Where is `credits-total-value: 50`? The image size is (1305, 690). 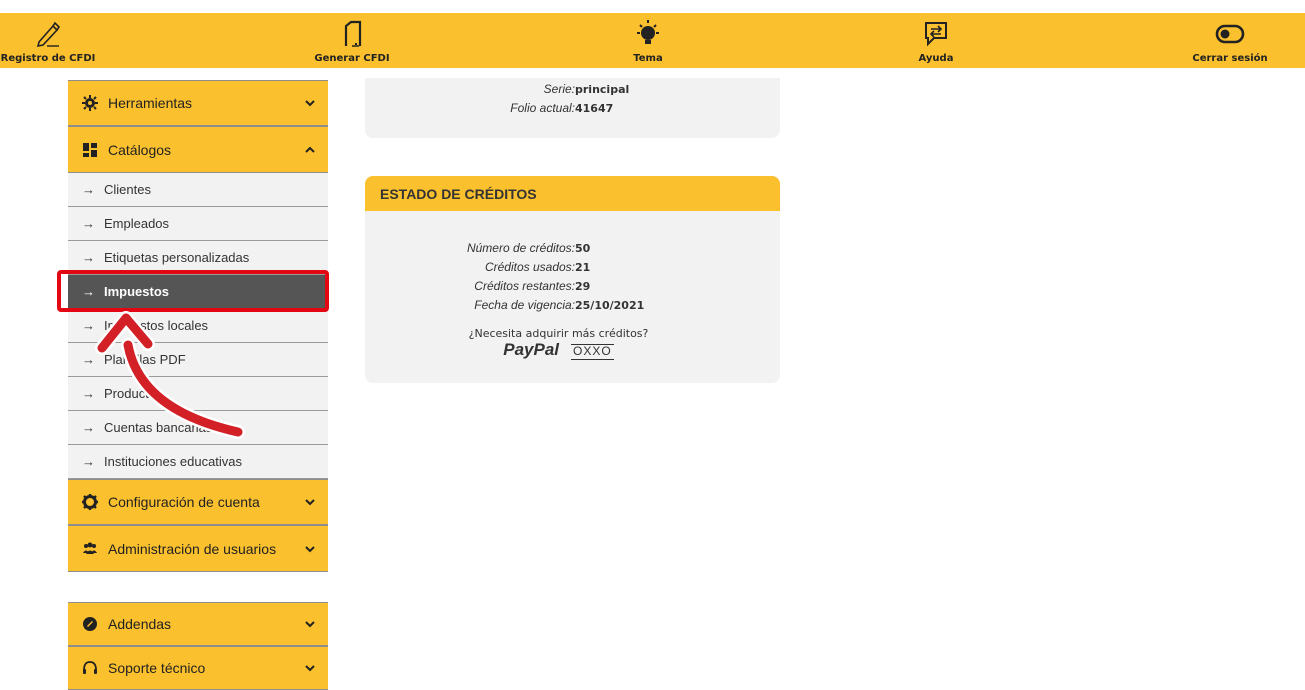
credits-total-value: 50 is located at coordinates (583, 248).